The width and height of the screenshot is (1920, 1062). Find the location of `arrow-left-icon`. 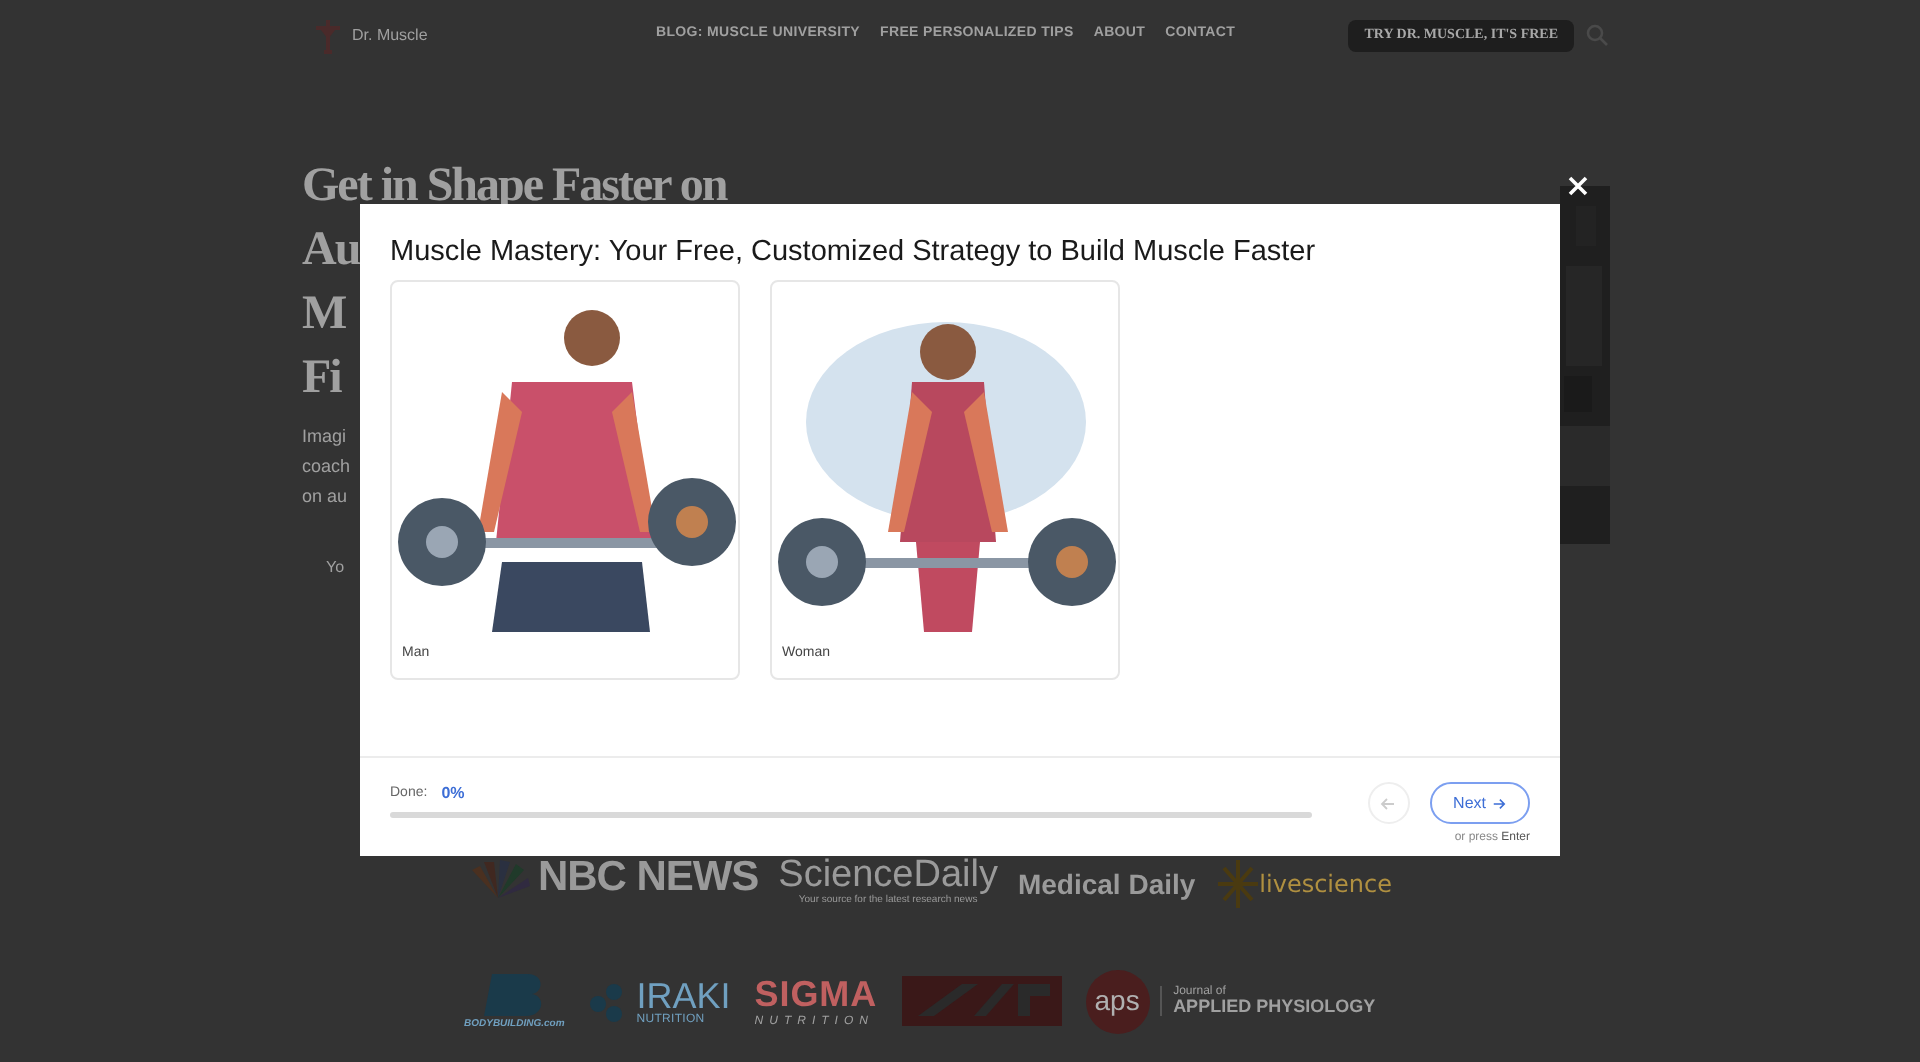

arrow-left-icon is located at coordinates (1388, 803).